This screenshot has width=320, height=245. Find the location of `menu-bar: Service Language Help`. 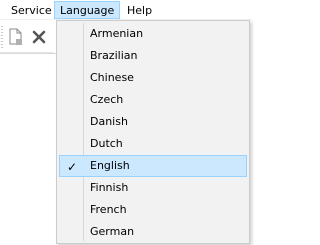

menu-bar: Service Language Help is located at coordinates (126, 10).